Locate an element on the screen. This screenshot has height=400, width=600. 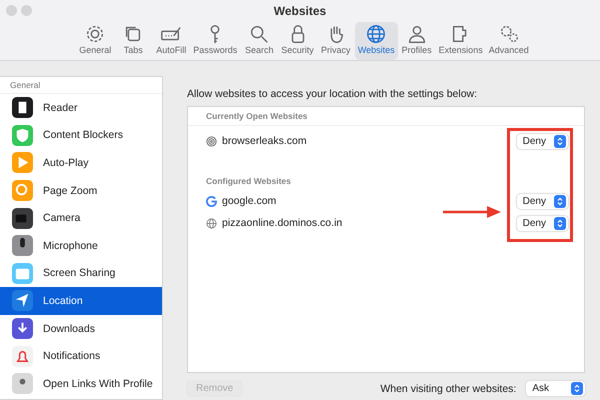
website-name: google.com is located at coordinates (250, 201).